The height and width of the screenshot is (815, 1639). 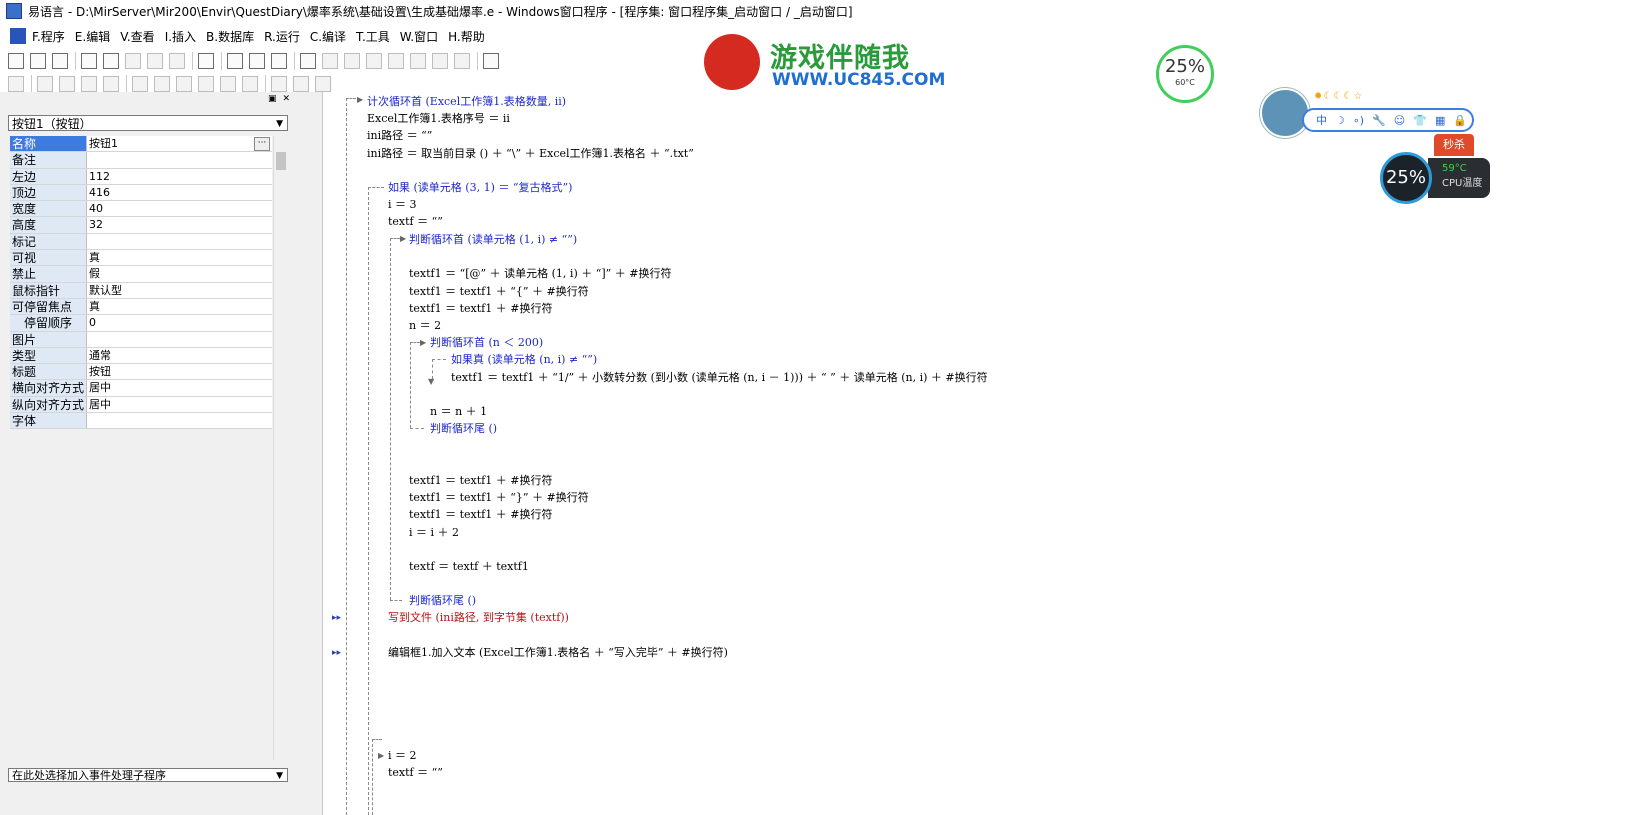 I want to click on stop-icon, so click(x=330, y=61).